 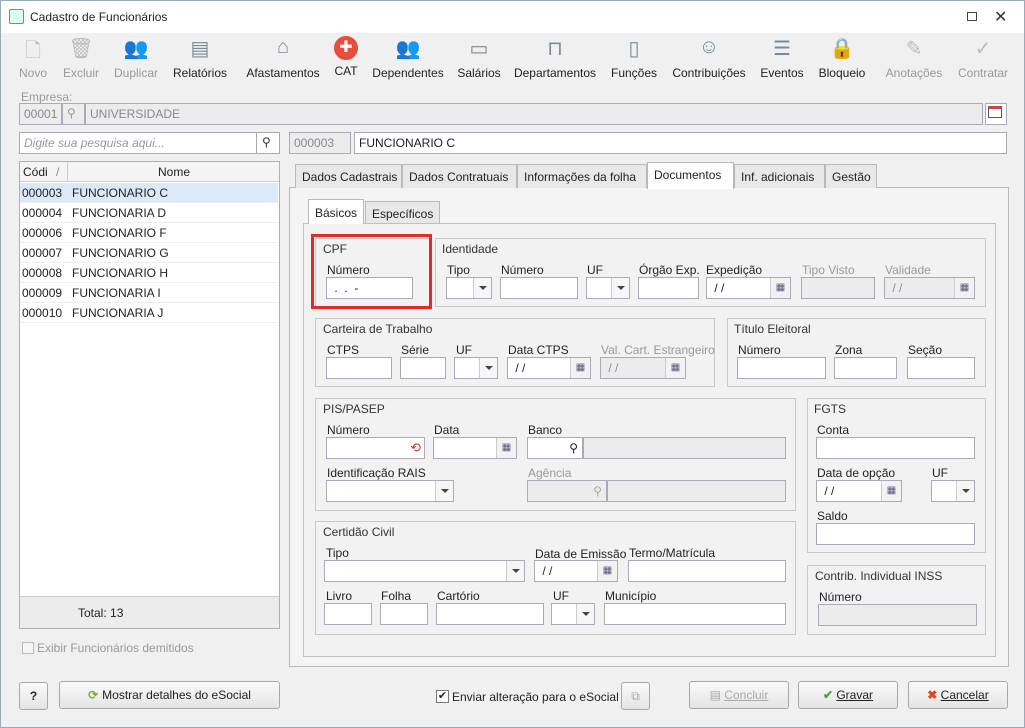 What do you see at coordinates (739, 695) in the screenshot?
I see `concluir-button: ▤ Concluir` at bounding box center [739, 695].